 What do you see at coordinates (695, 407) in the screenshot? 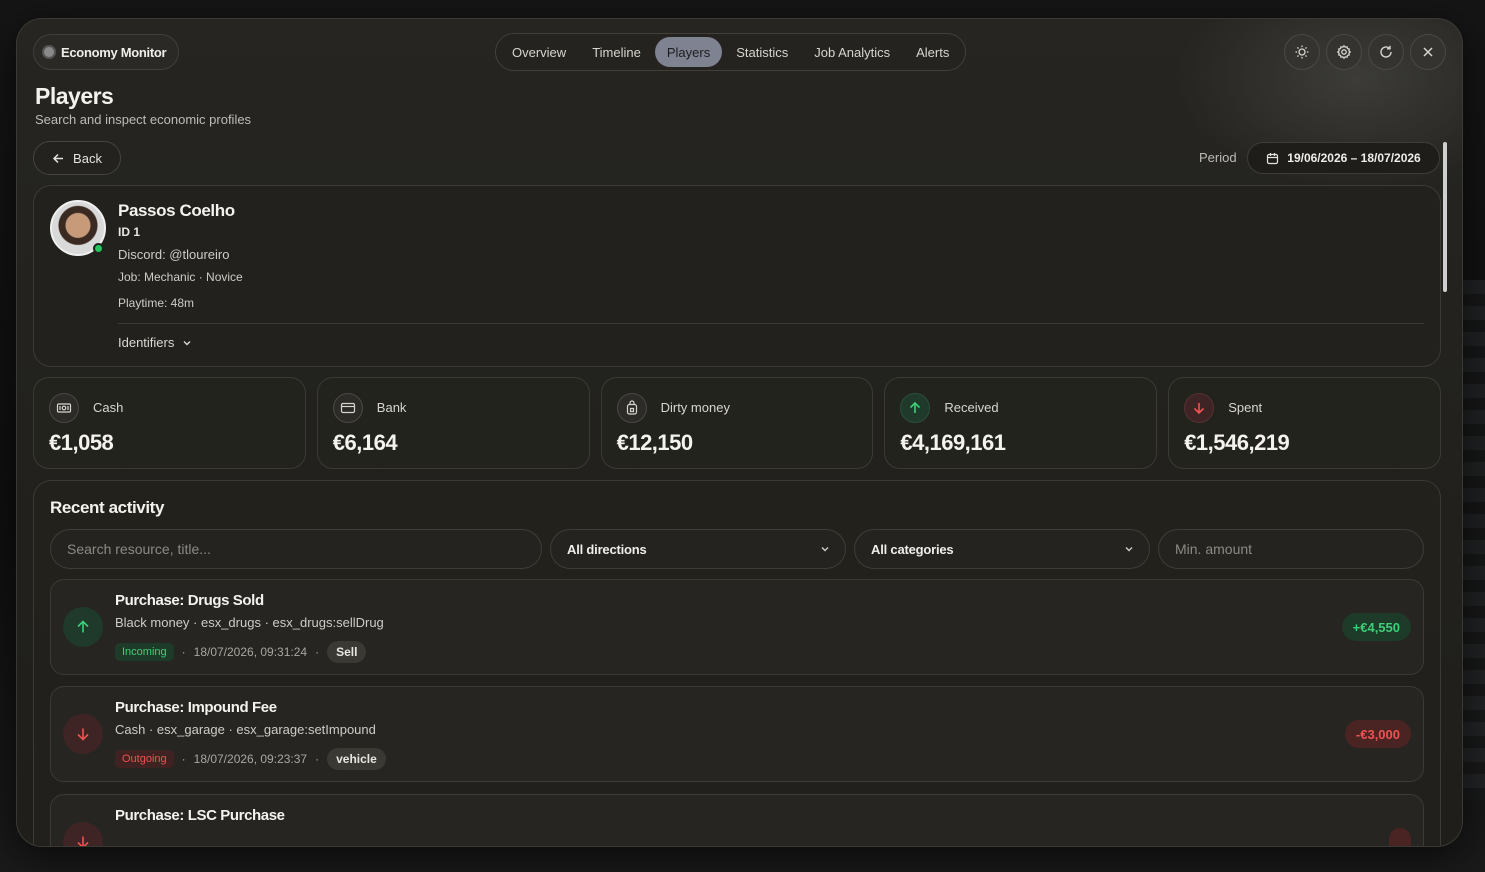
I see `stat-label: Dirty money` at bounding box center [695, 407].